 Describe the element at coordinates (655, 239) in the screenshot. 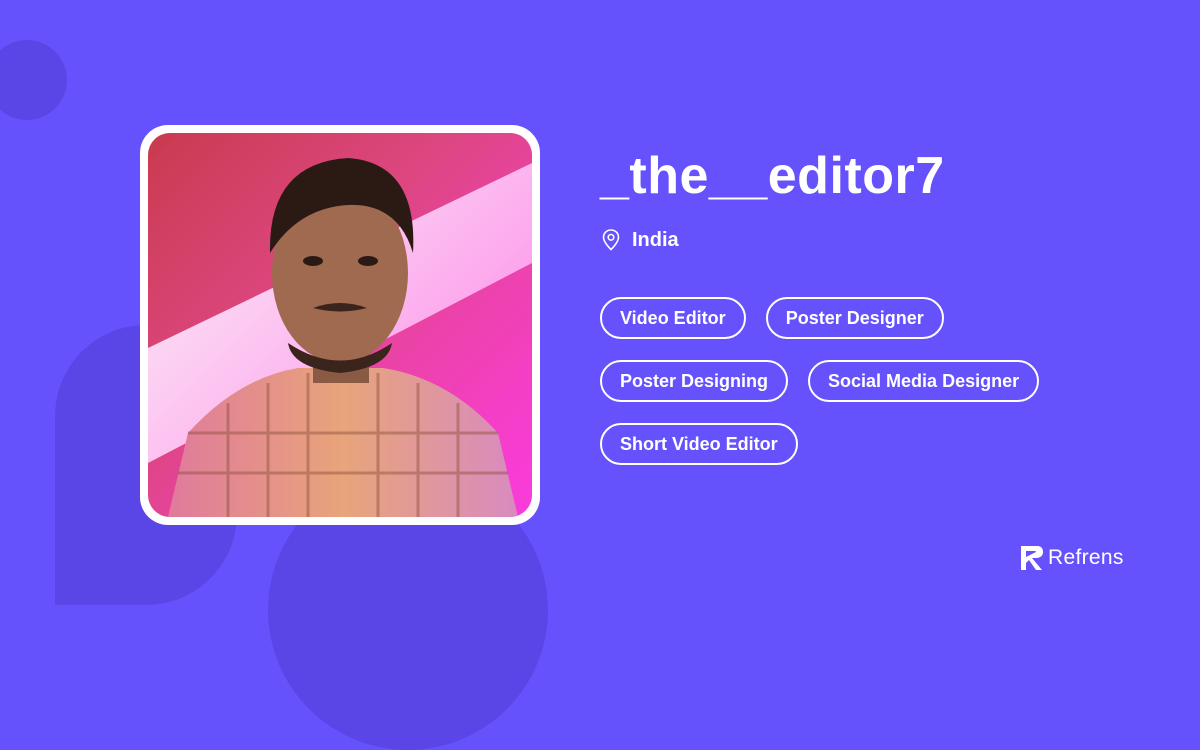

I see `location-label: India` at that location.